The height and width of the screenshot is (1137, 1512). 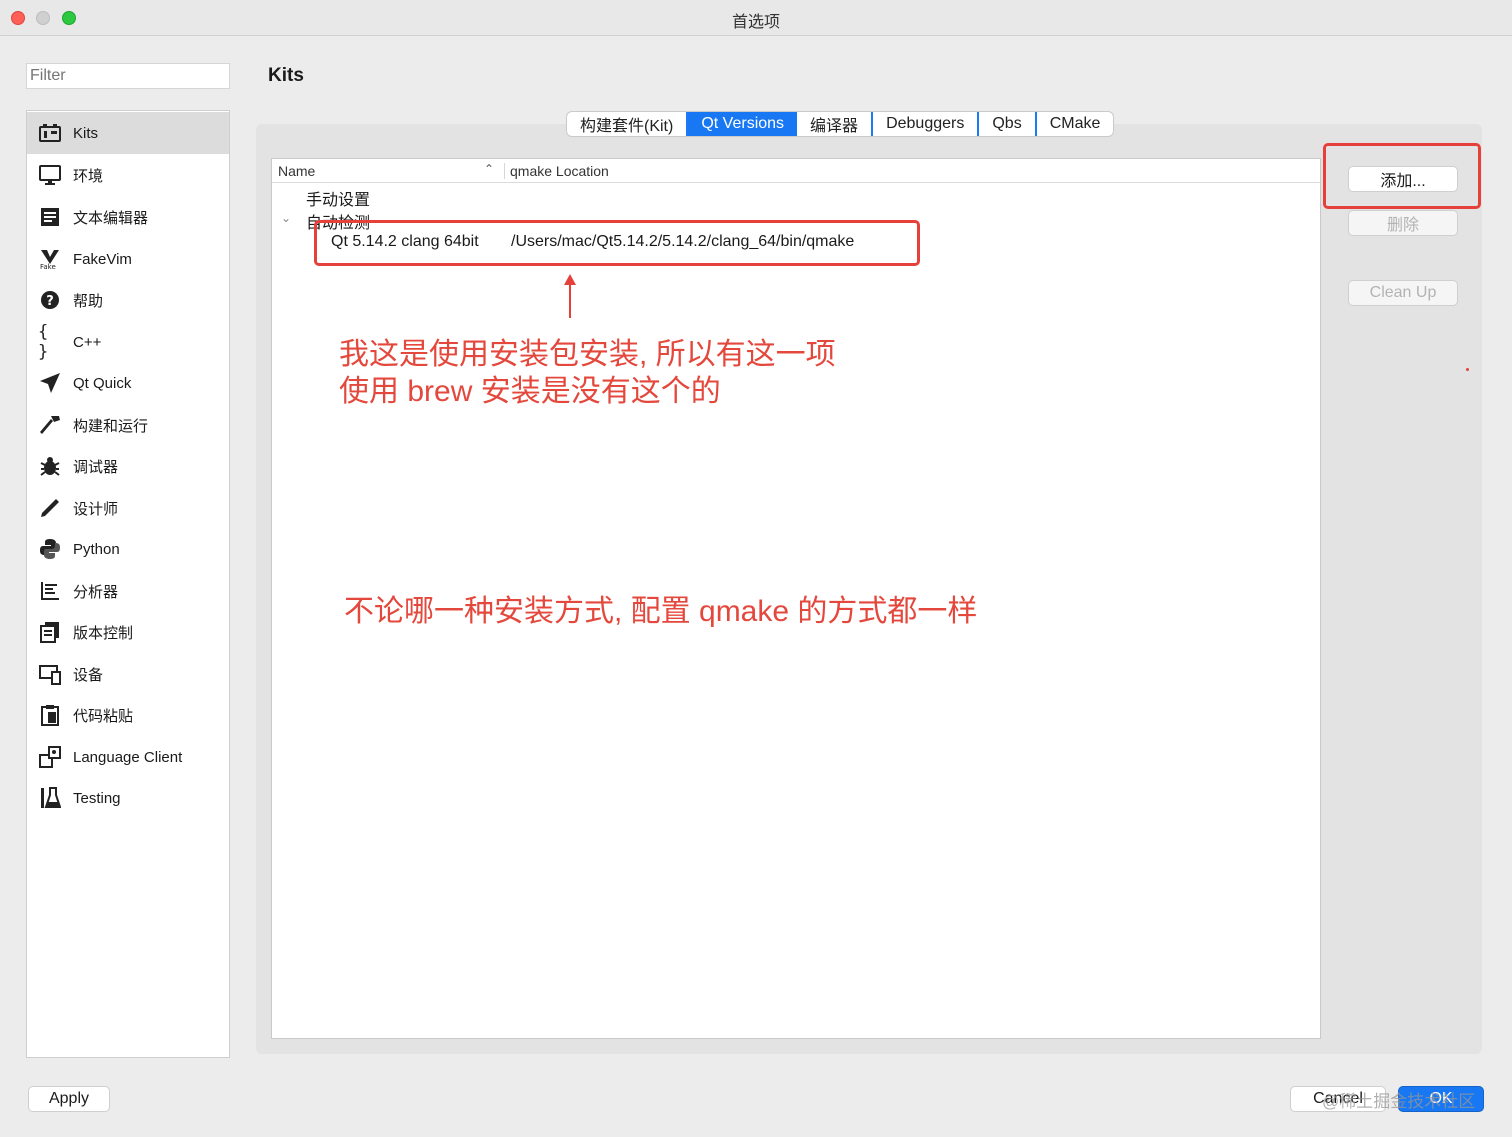 I want to click on sidebar-item-cpp: { } C++, so click(x=128, y=342).